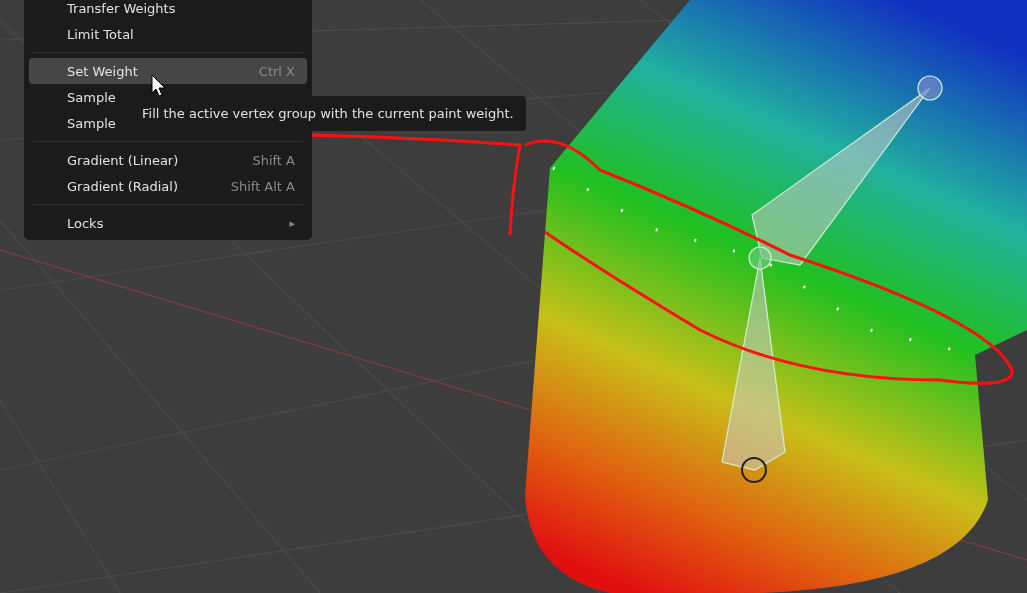  I want to click on shortcut-label: Shift Alt A, so click(262, 186).